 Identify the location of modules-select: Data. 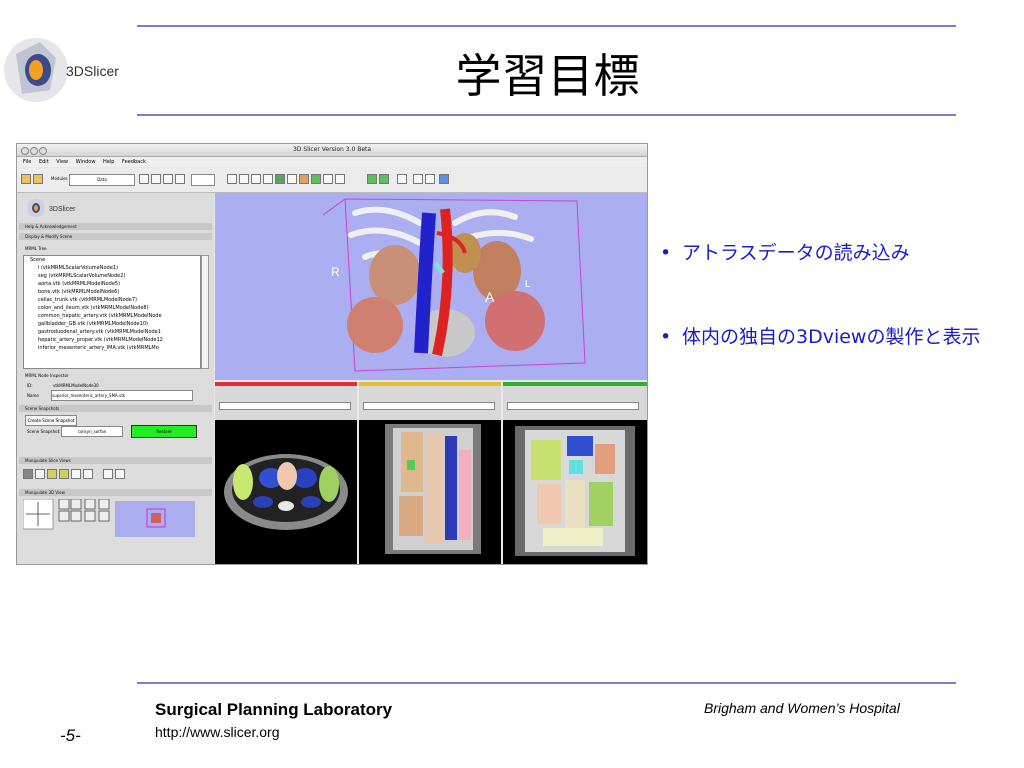
(102, 180).